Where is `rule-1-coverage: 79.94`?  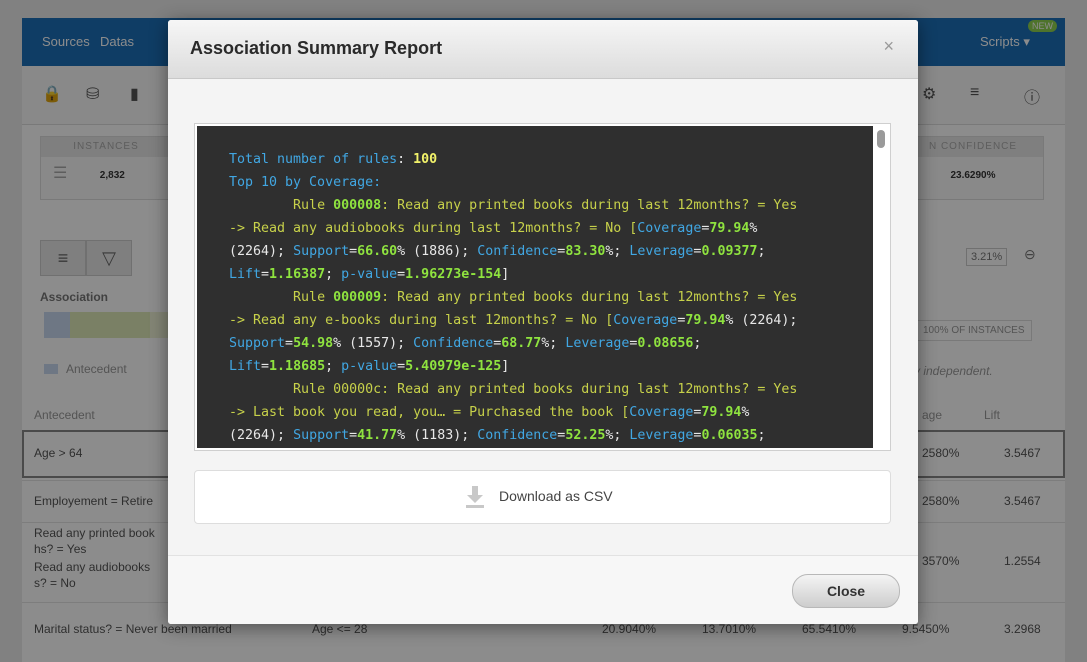
rule-1-coverage: 79.94 is located at coordinates (729, 228).